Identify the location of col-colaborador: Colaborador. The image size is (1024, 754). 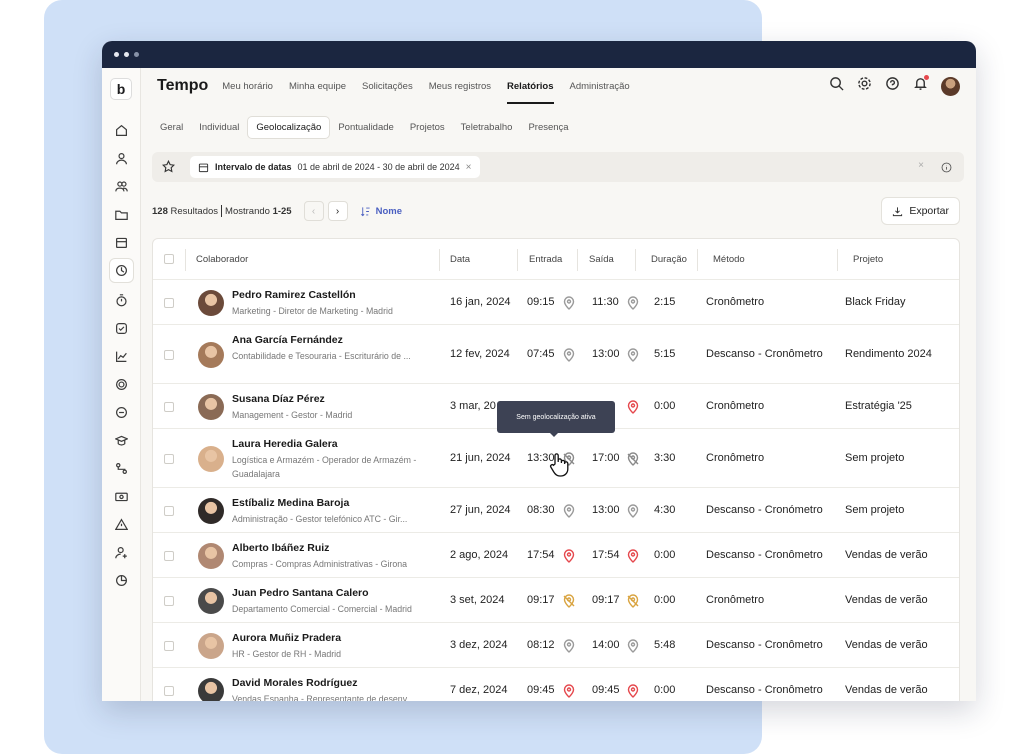
(222, 259).